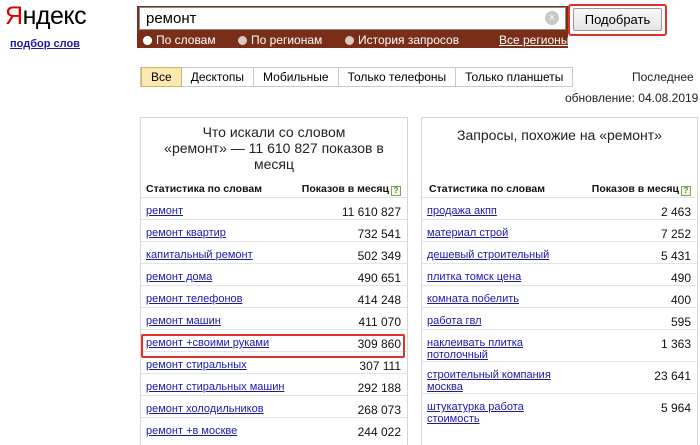  I want to click on search-input: ремонт, so click(352, 18).